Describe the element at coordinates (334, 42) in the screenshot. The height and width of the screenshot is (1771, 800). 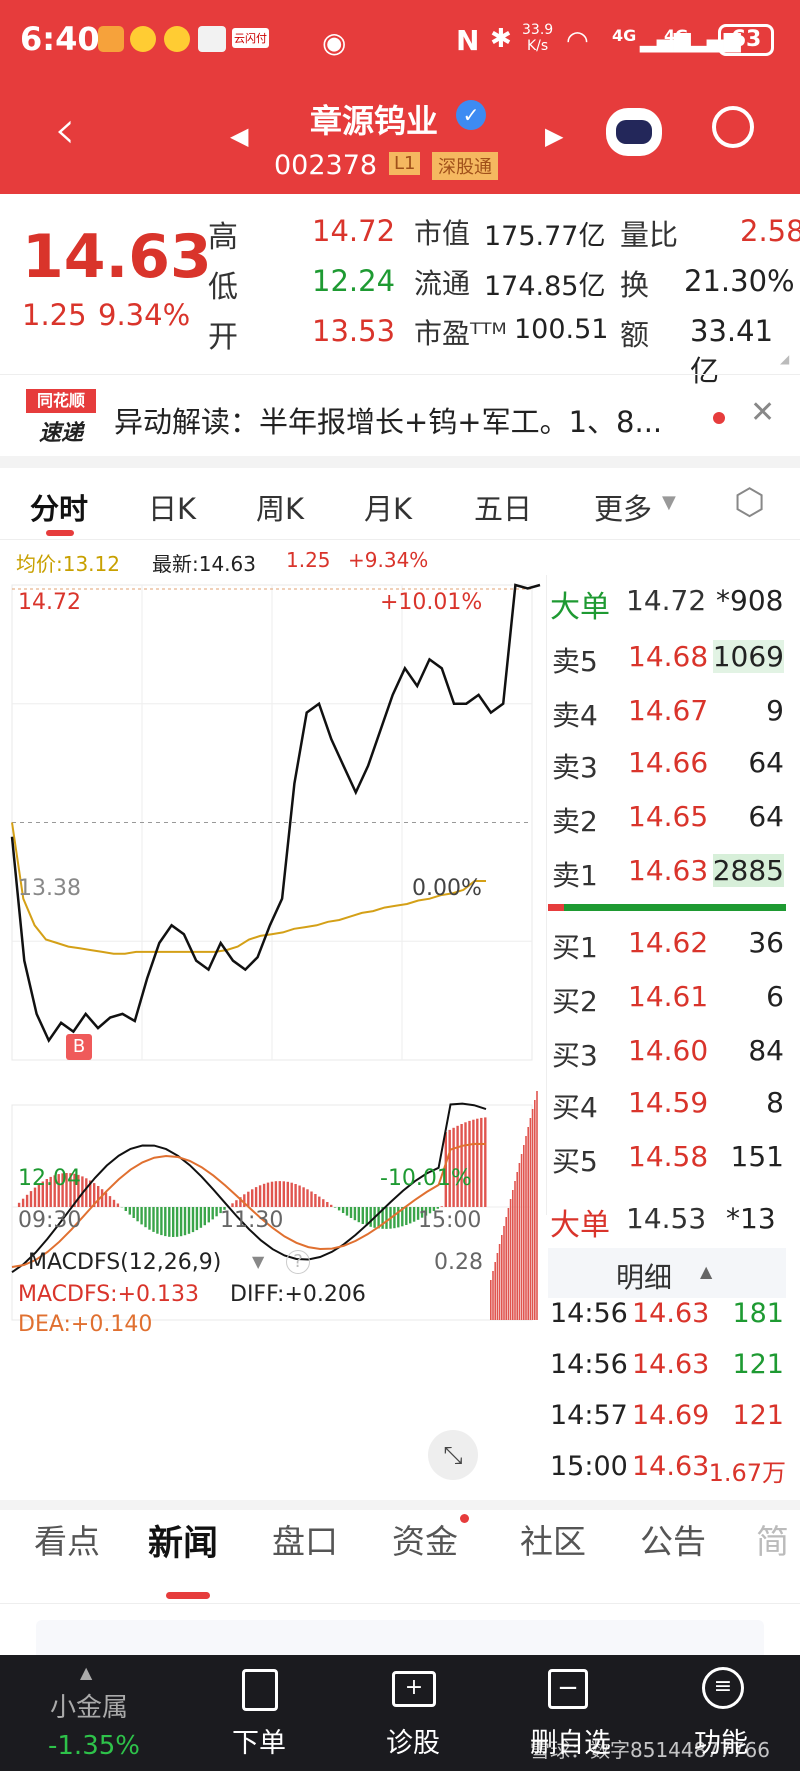
I see `eye-icon: ◉` at that location.